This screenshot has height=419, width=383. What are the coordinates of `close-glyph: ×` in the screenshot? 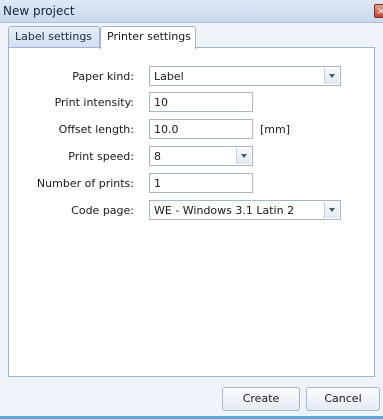 It's located at (379, 11).